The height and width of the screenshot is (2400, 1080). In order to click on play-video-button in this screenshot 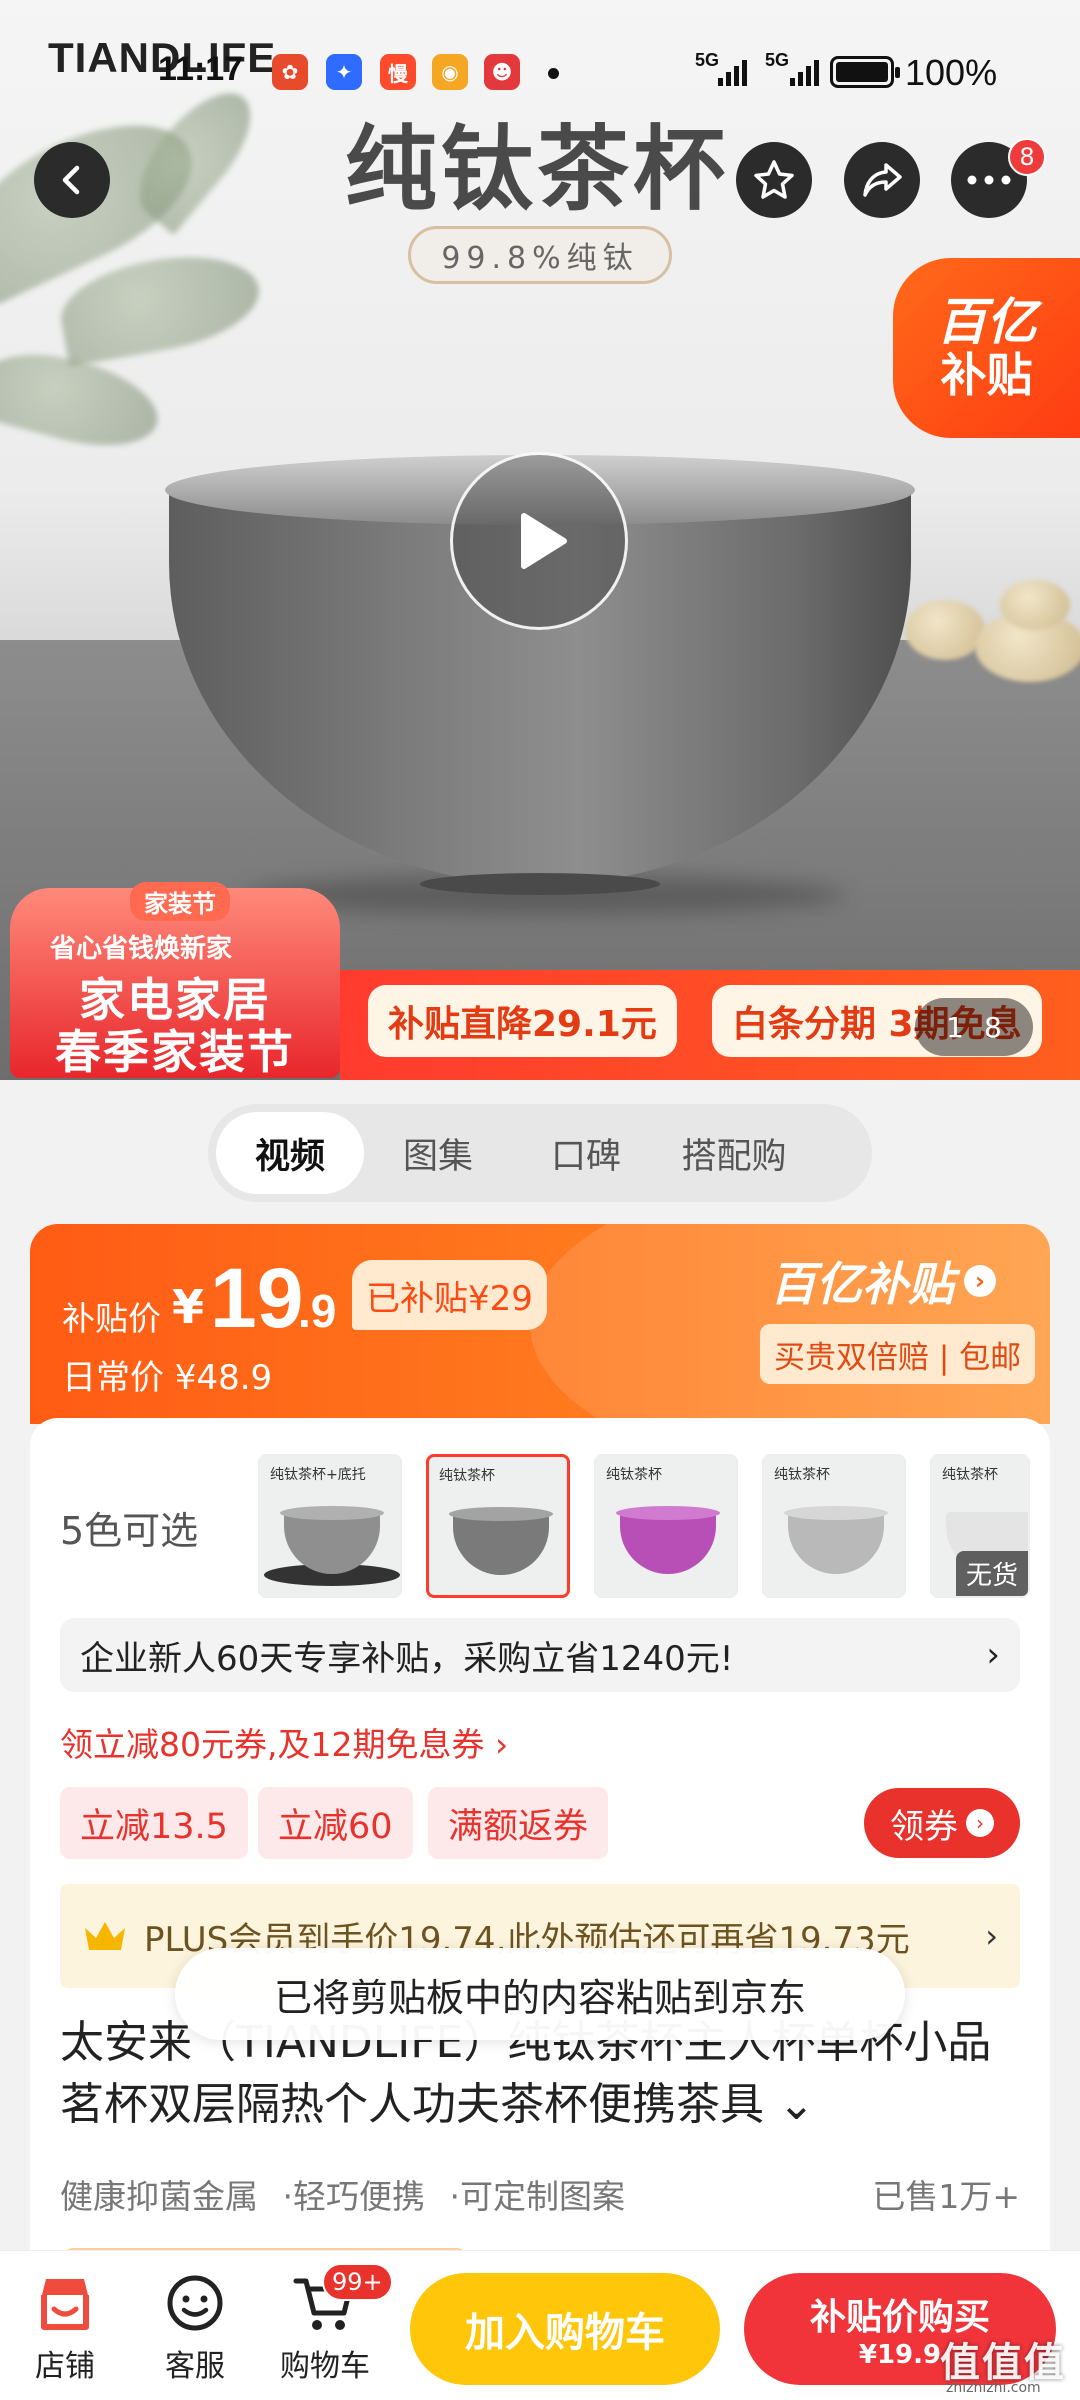, I will do `click(539, 541)`.